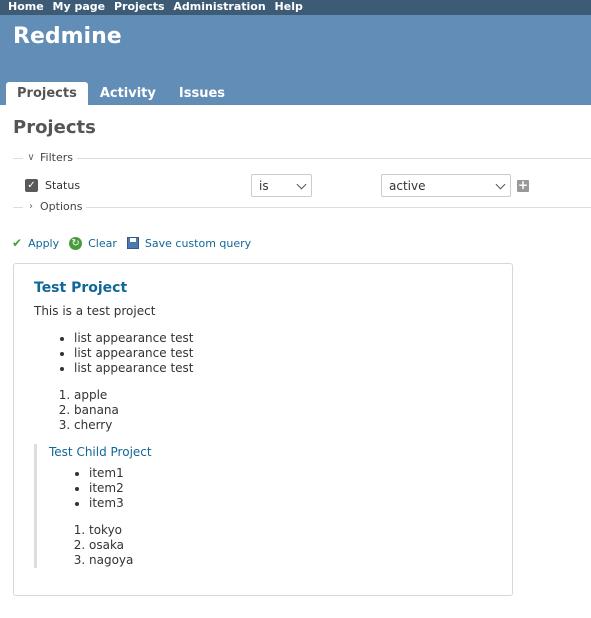 The image size is (591, 618). I want to click on list-item: cherry, so click(96, 425).